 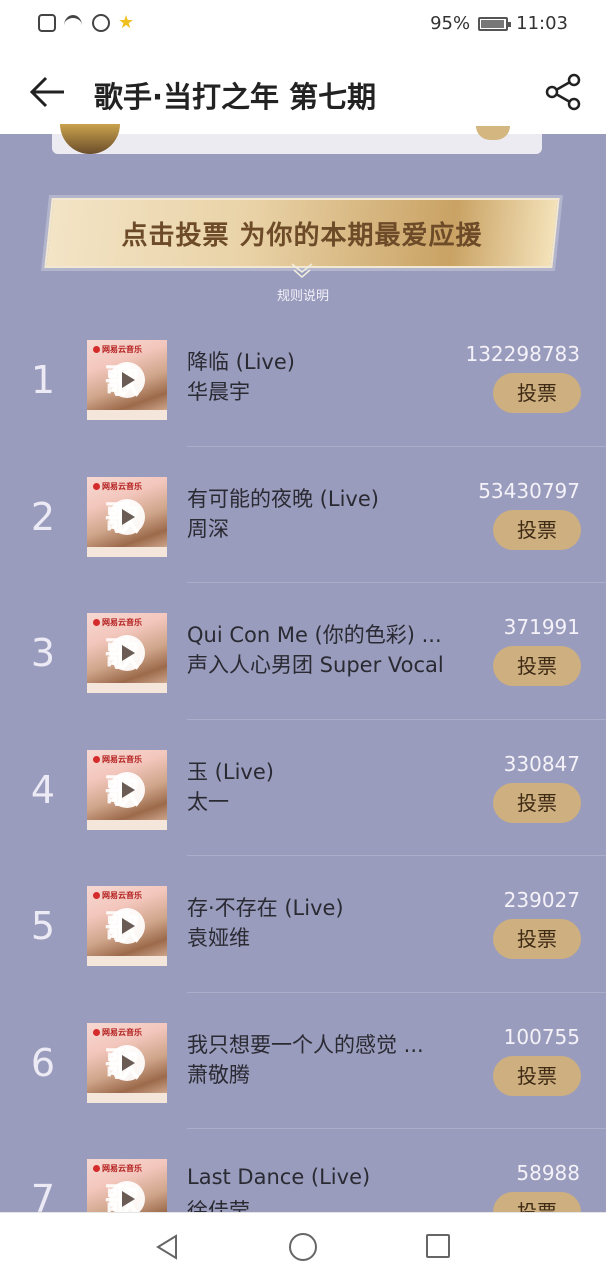 I want to click on song-row: 4 网易云音乐 歌手 玉 (Live) 太一 330847 投票, so click(x=303, y=788).